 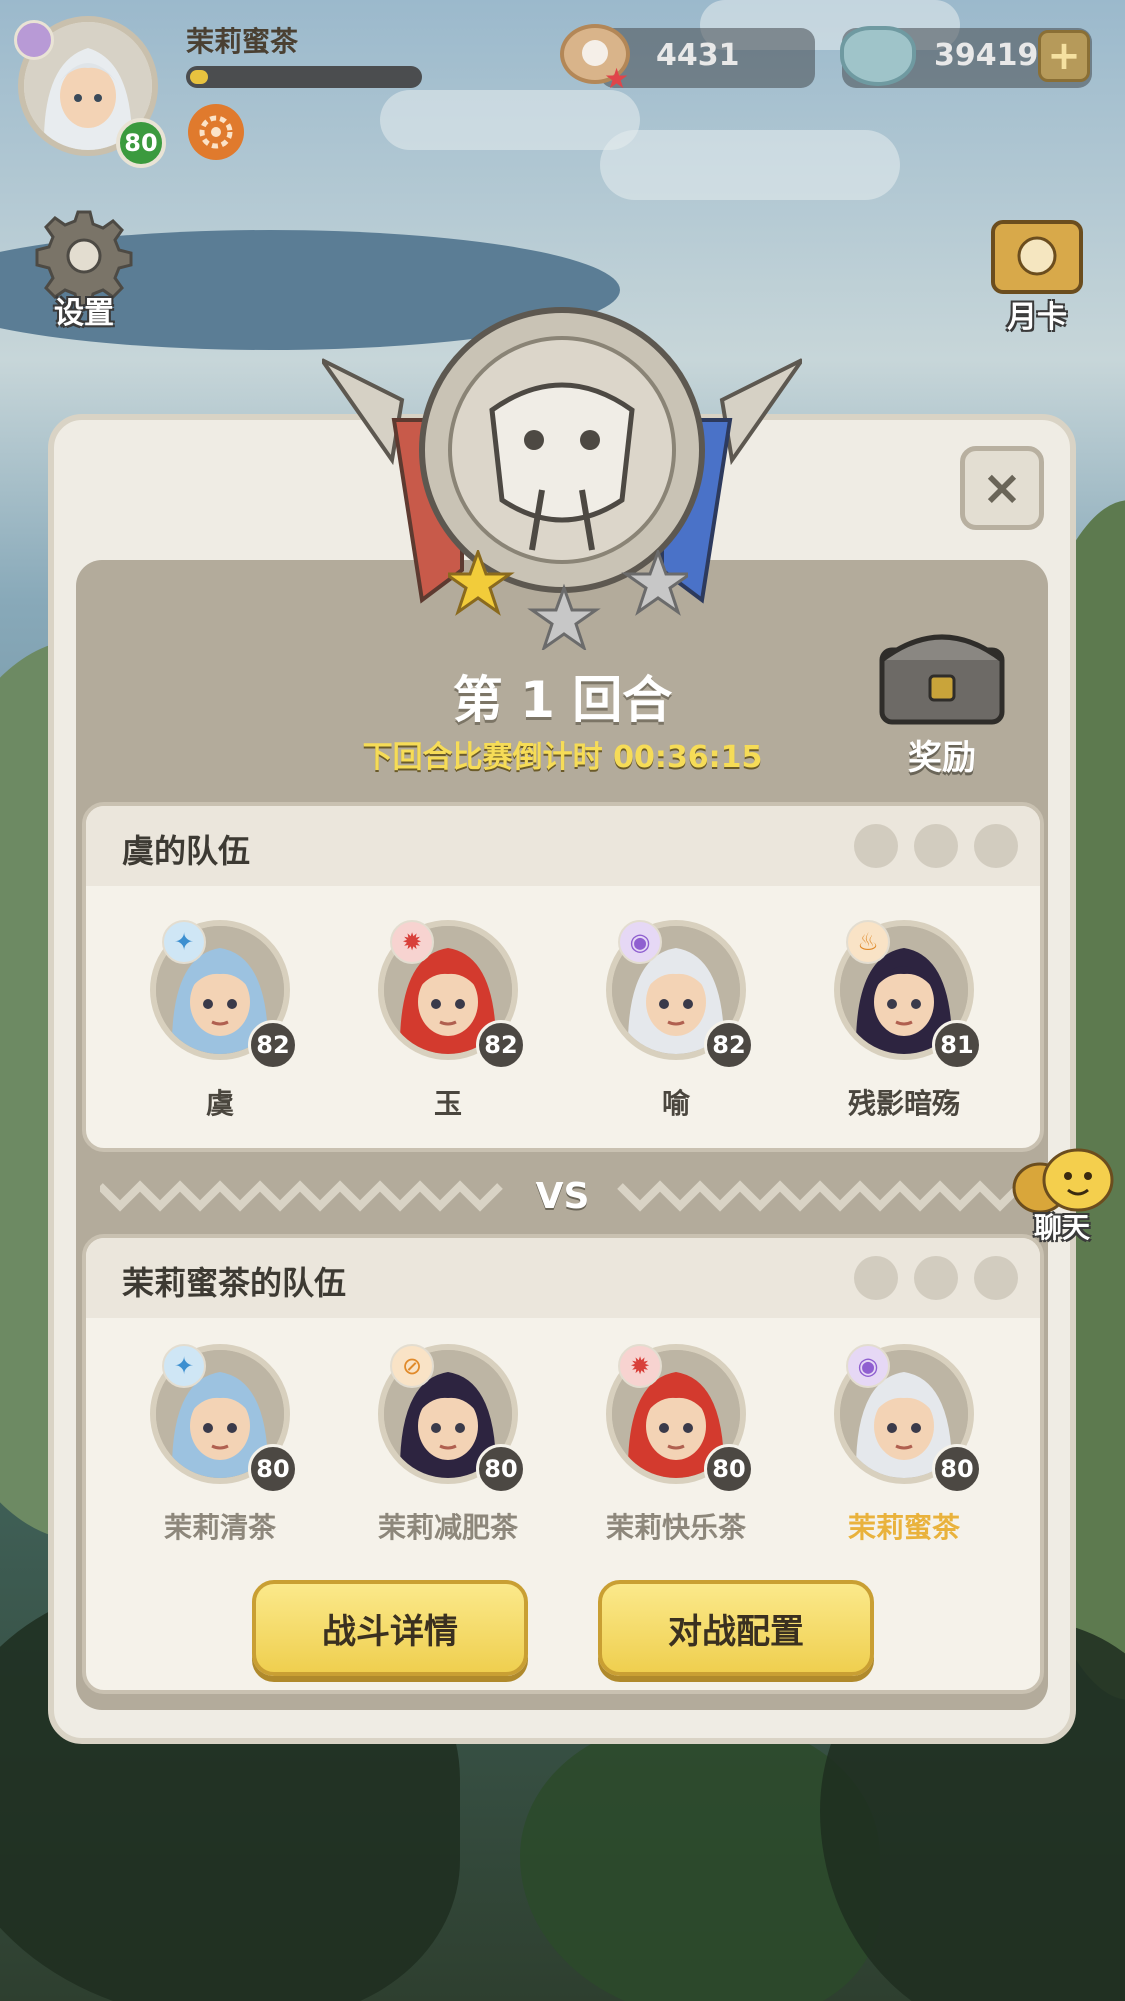 What do you see at coordinates (904, 1021) in the screenshot?
I see `team-member: ♨ 81 残影暗殇` at bounding box center [904, 1021].